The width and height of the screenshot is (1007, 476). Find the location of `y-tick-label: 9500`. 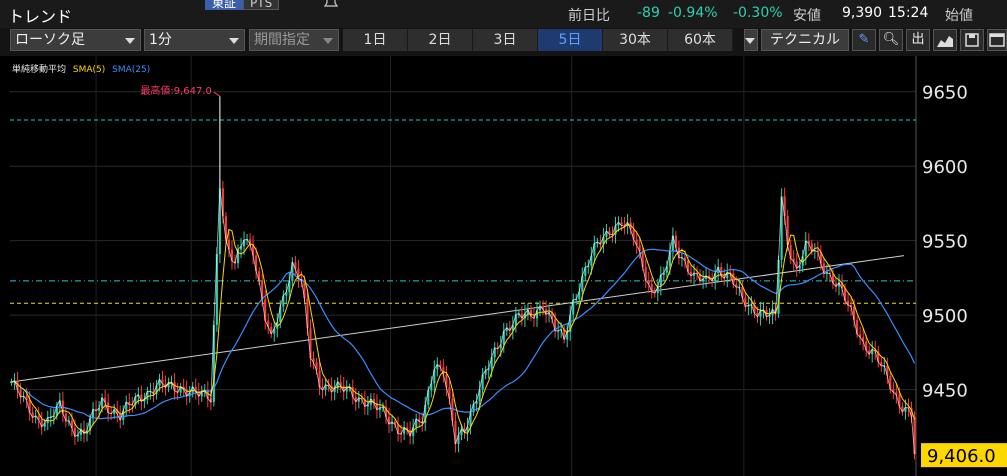

y-tick-label: 9500 is located at coordinates (945, 316).